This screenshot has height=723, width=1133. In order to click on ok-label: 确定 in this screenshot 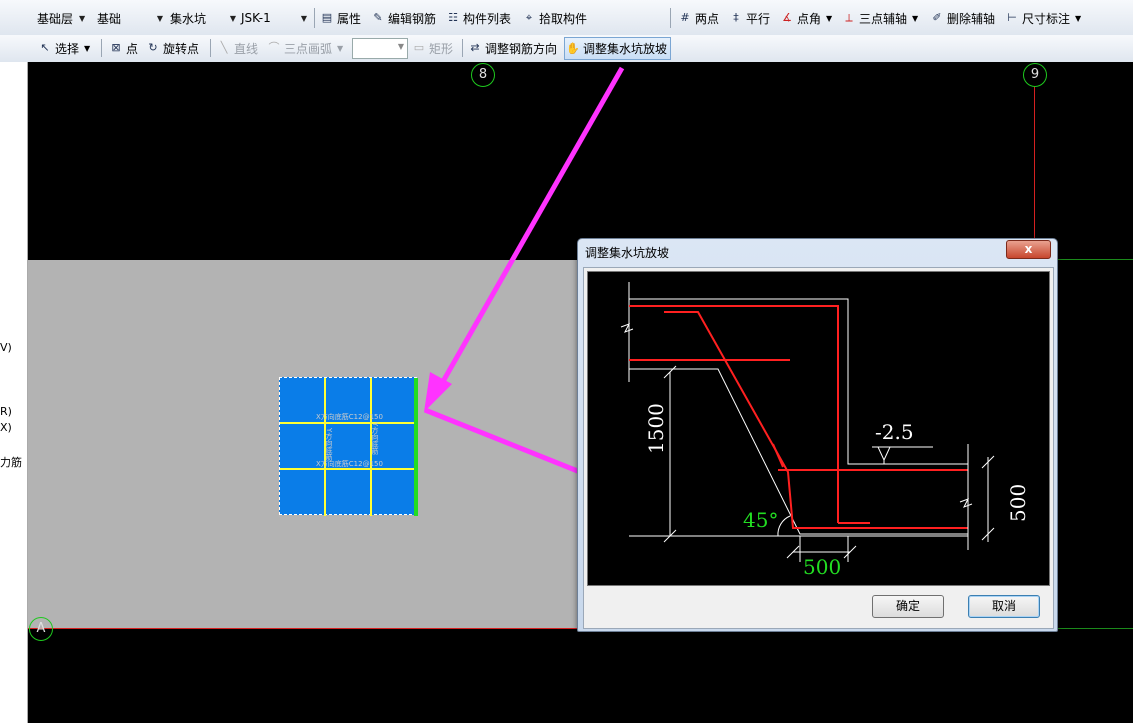, I will do `click(907, 606)`.